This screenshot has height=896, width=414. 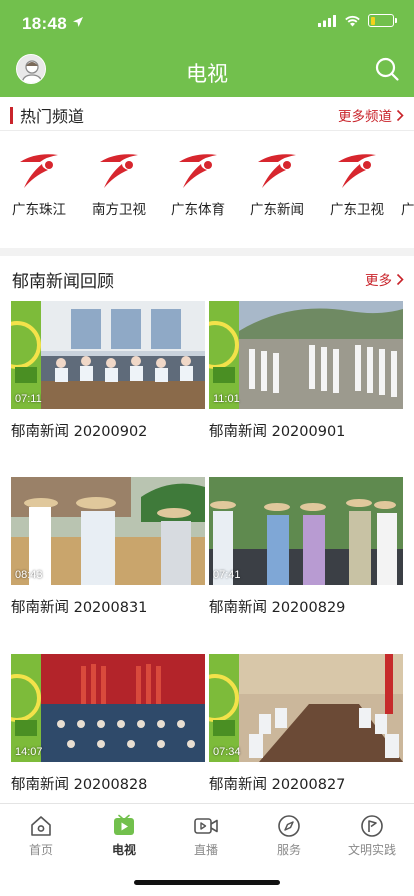 I want to click on tab-label: 首页, so click(x=40, y=850).